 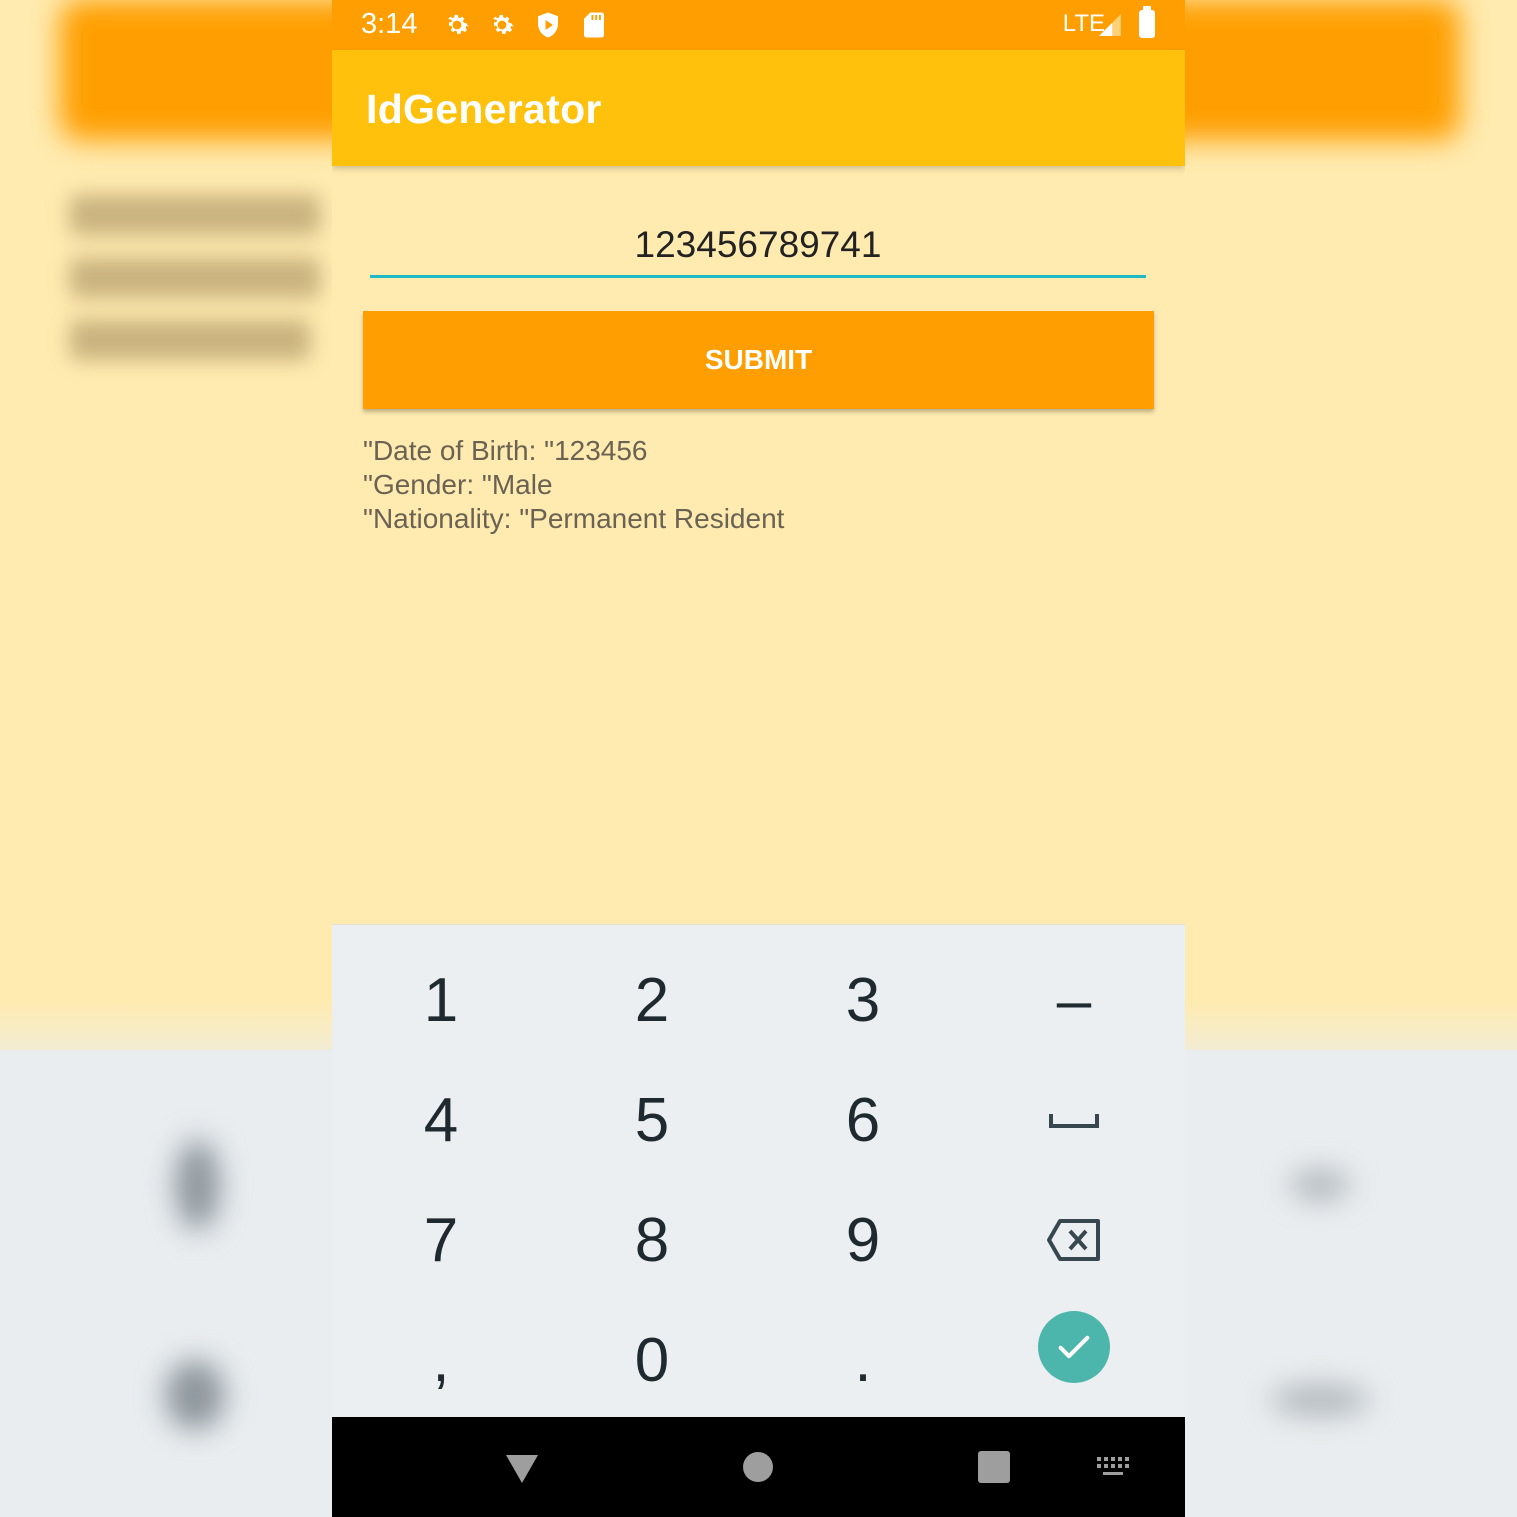 I want to click on id-number-input, so click(x=758, y=246).